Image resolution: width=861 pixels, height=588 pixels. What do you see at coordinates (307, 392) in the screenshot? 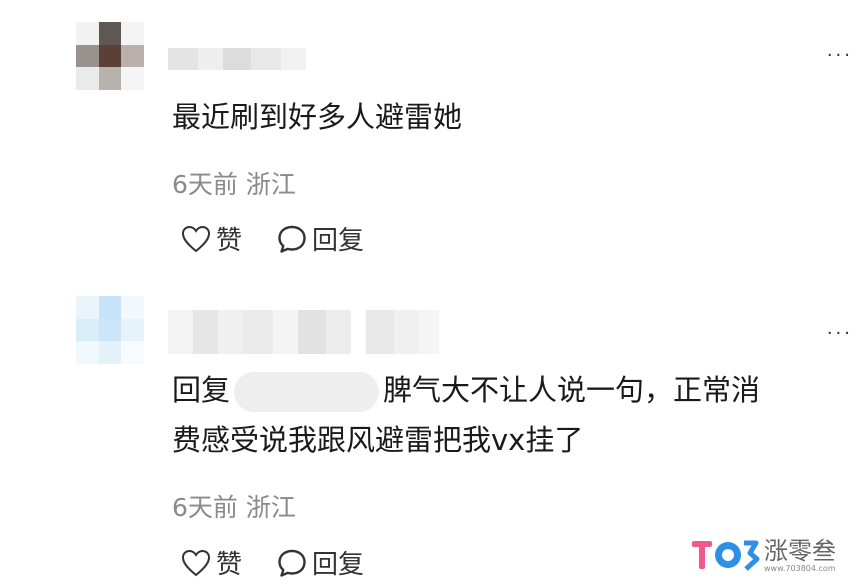
I see `mentioned-user` at bounding box center [307, 392].